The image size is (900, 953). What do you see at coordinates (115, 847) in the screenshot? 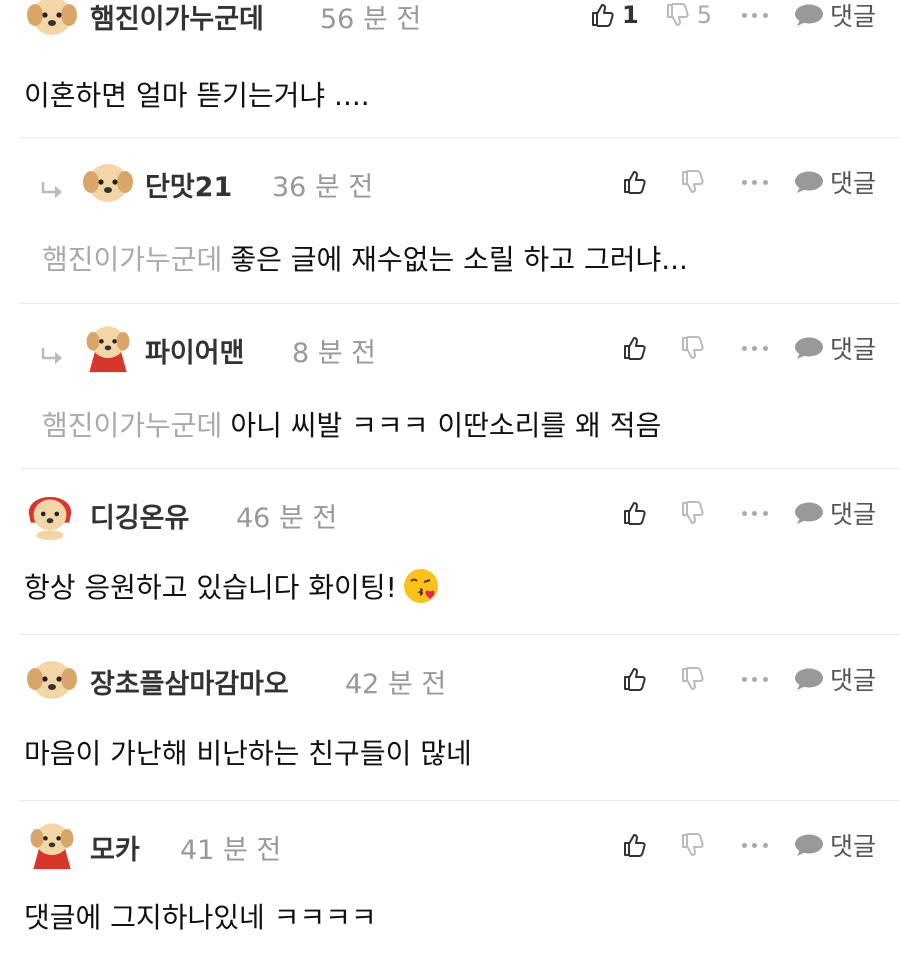
I see `comment-username: 모카` at bounding box center [115, 847].